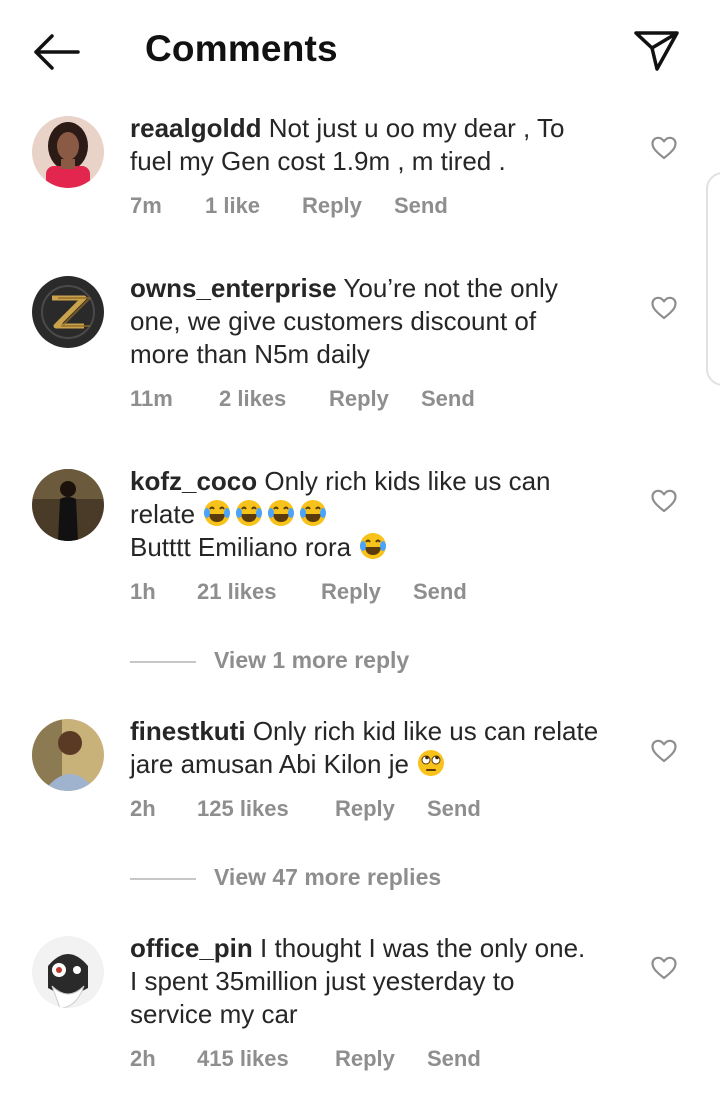  What do you see at coordinates (188, 731) in the screenshot?
I see `comment-username: finestkuti` at bounding box center [188, 731].